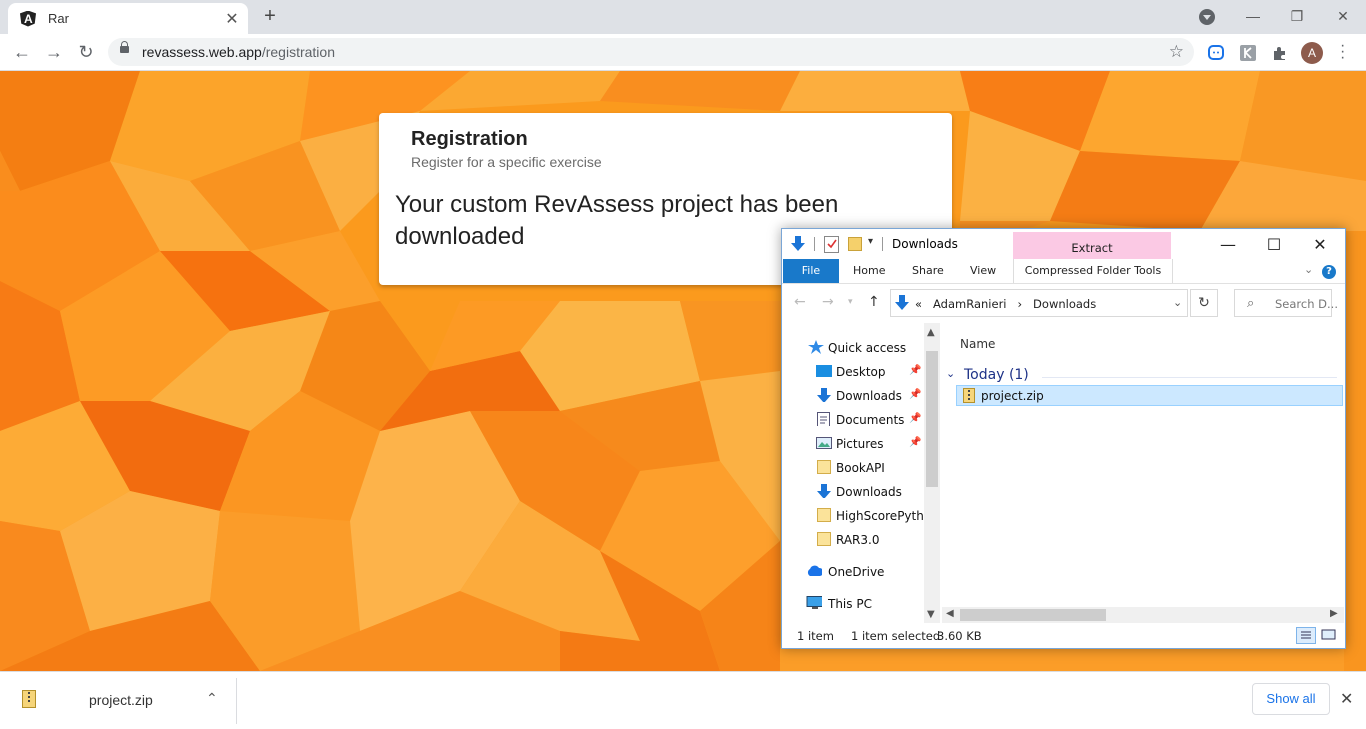 The image size is (1366, 729). I want to click on nav-item-downloads-2: Downloads, so click(853, 492).